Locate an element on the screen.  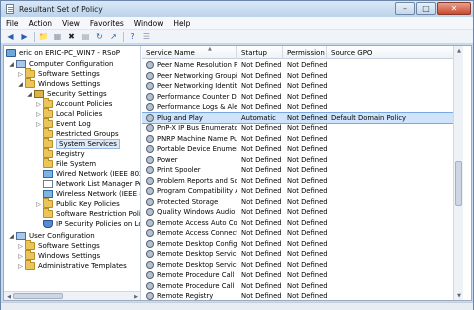
tree-horizontal-scrollbar: ◀ ▶ is located at coordinates (72, 295).